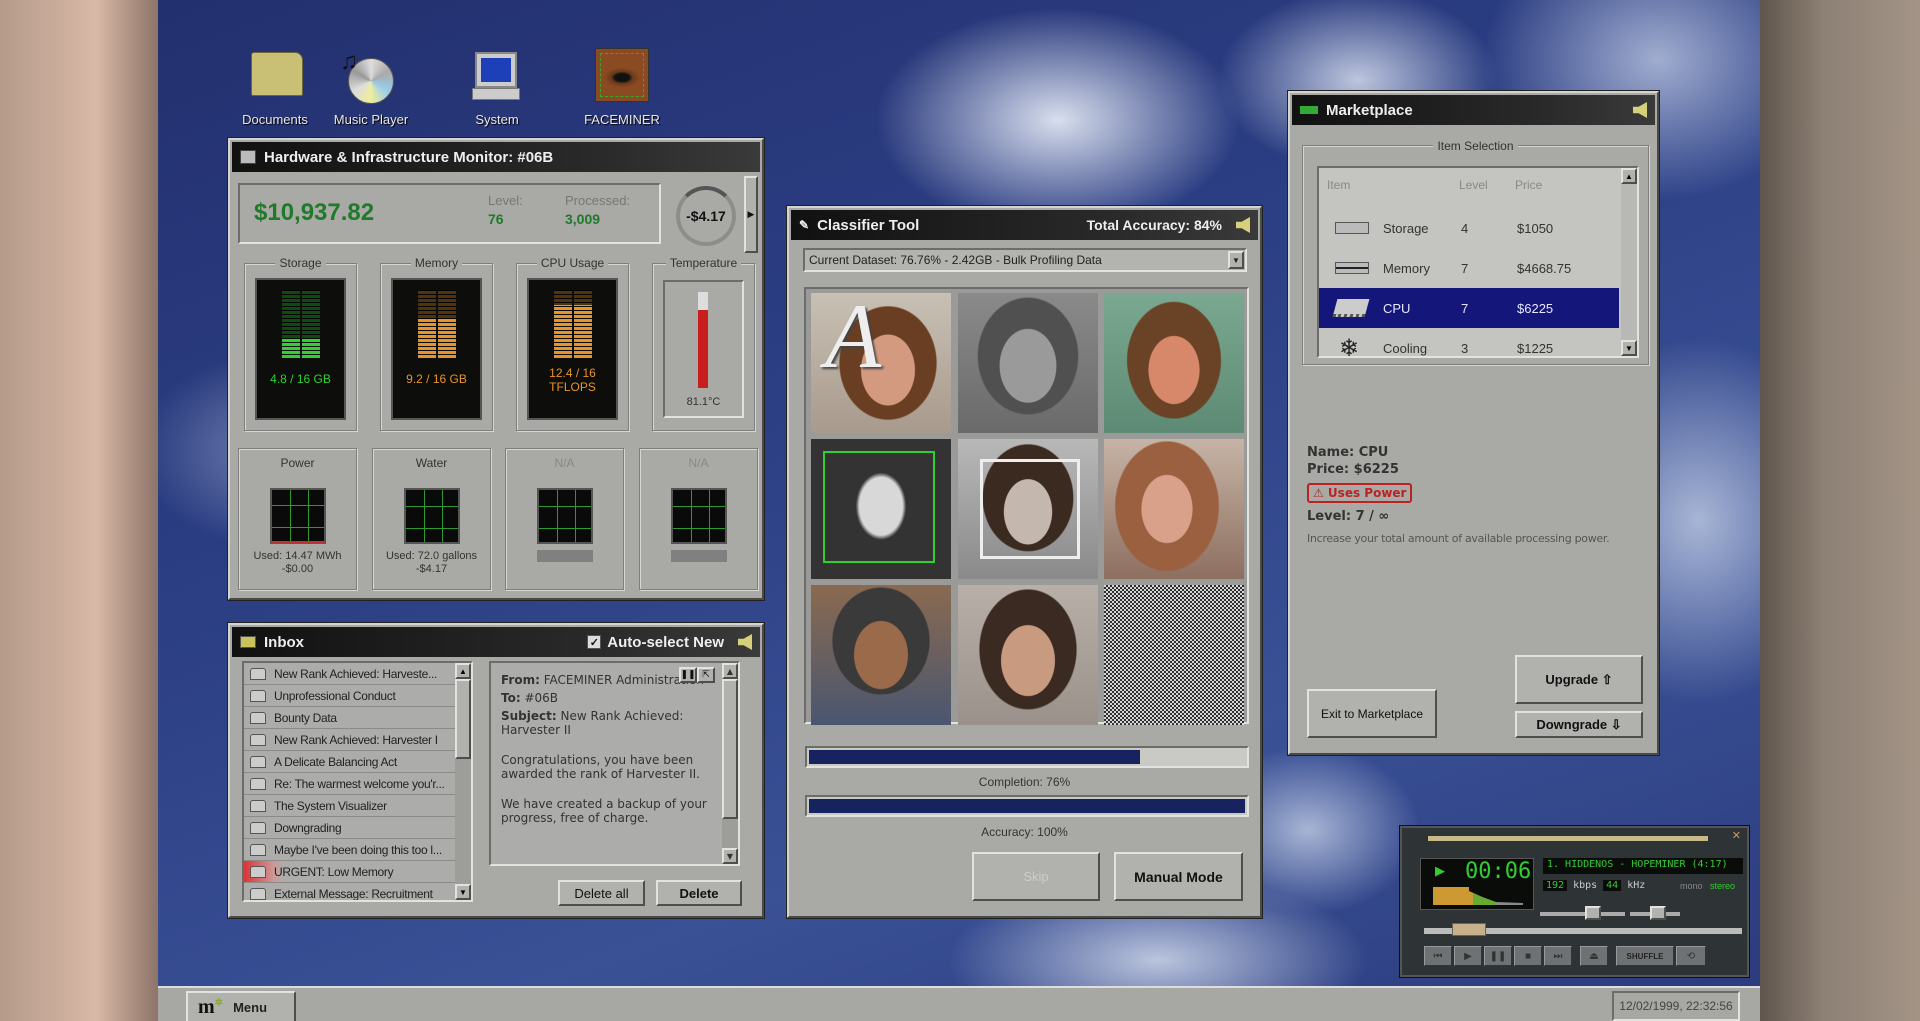 The height and width of the screenshot is (1021, 1920). Describe the element at coordinates (1236, 260) in the screenshot. I see `chevron-down-icon: ▼` at that location.